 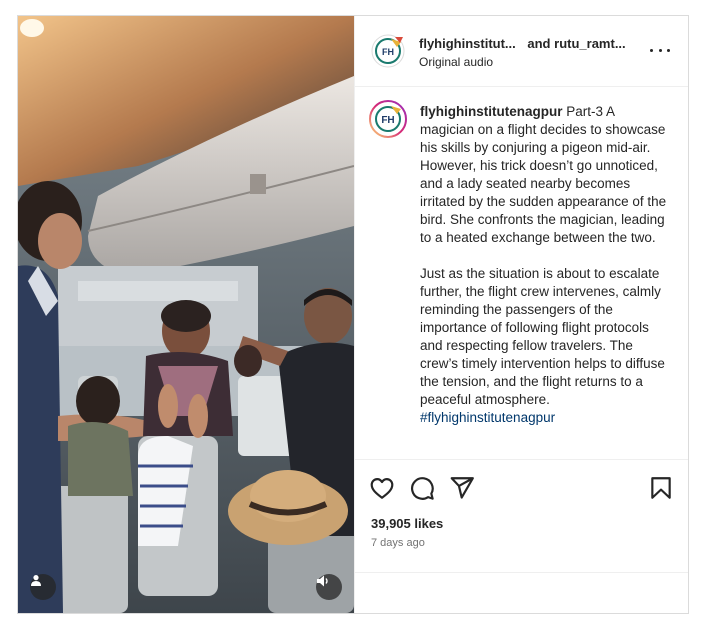 What do you see at coordinates (407, 523) in the screenshot?
I see `likes-count: 39,905 likes` at bounding box center [407, 523].